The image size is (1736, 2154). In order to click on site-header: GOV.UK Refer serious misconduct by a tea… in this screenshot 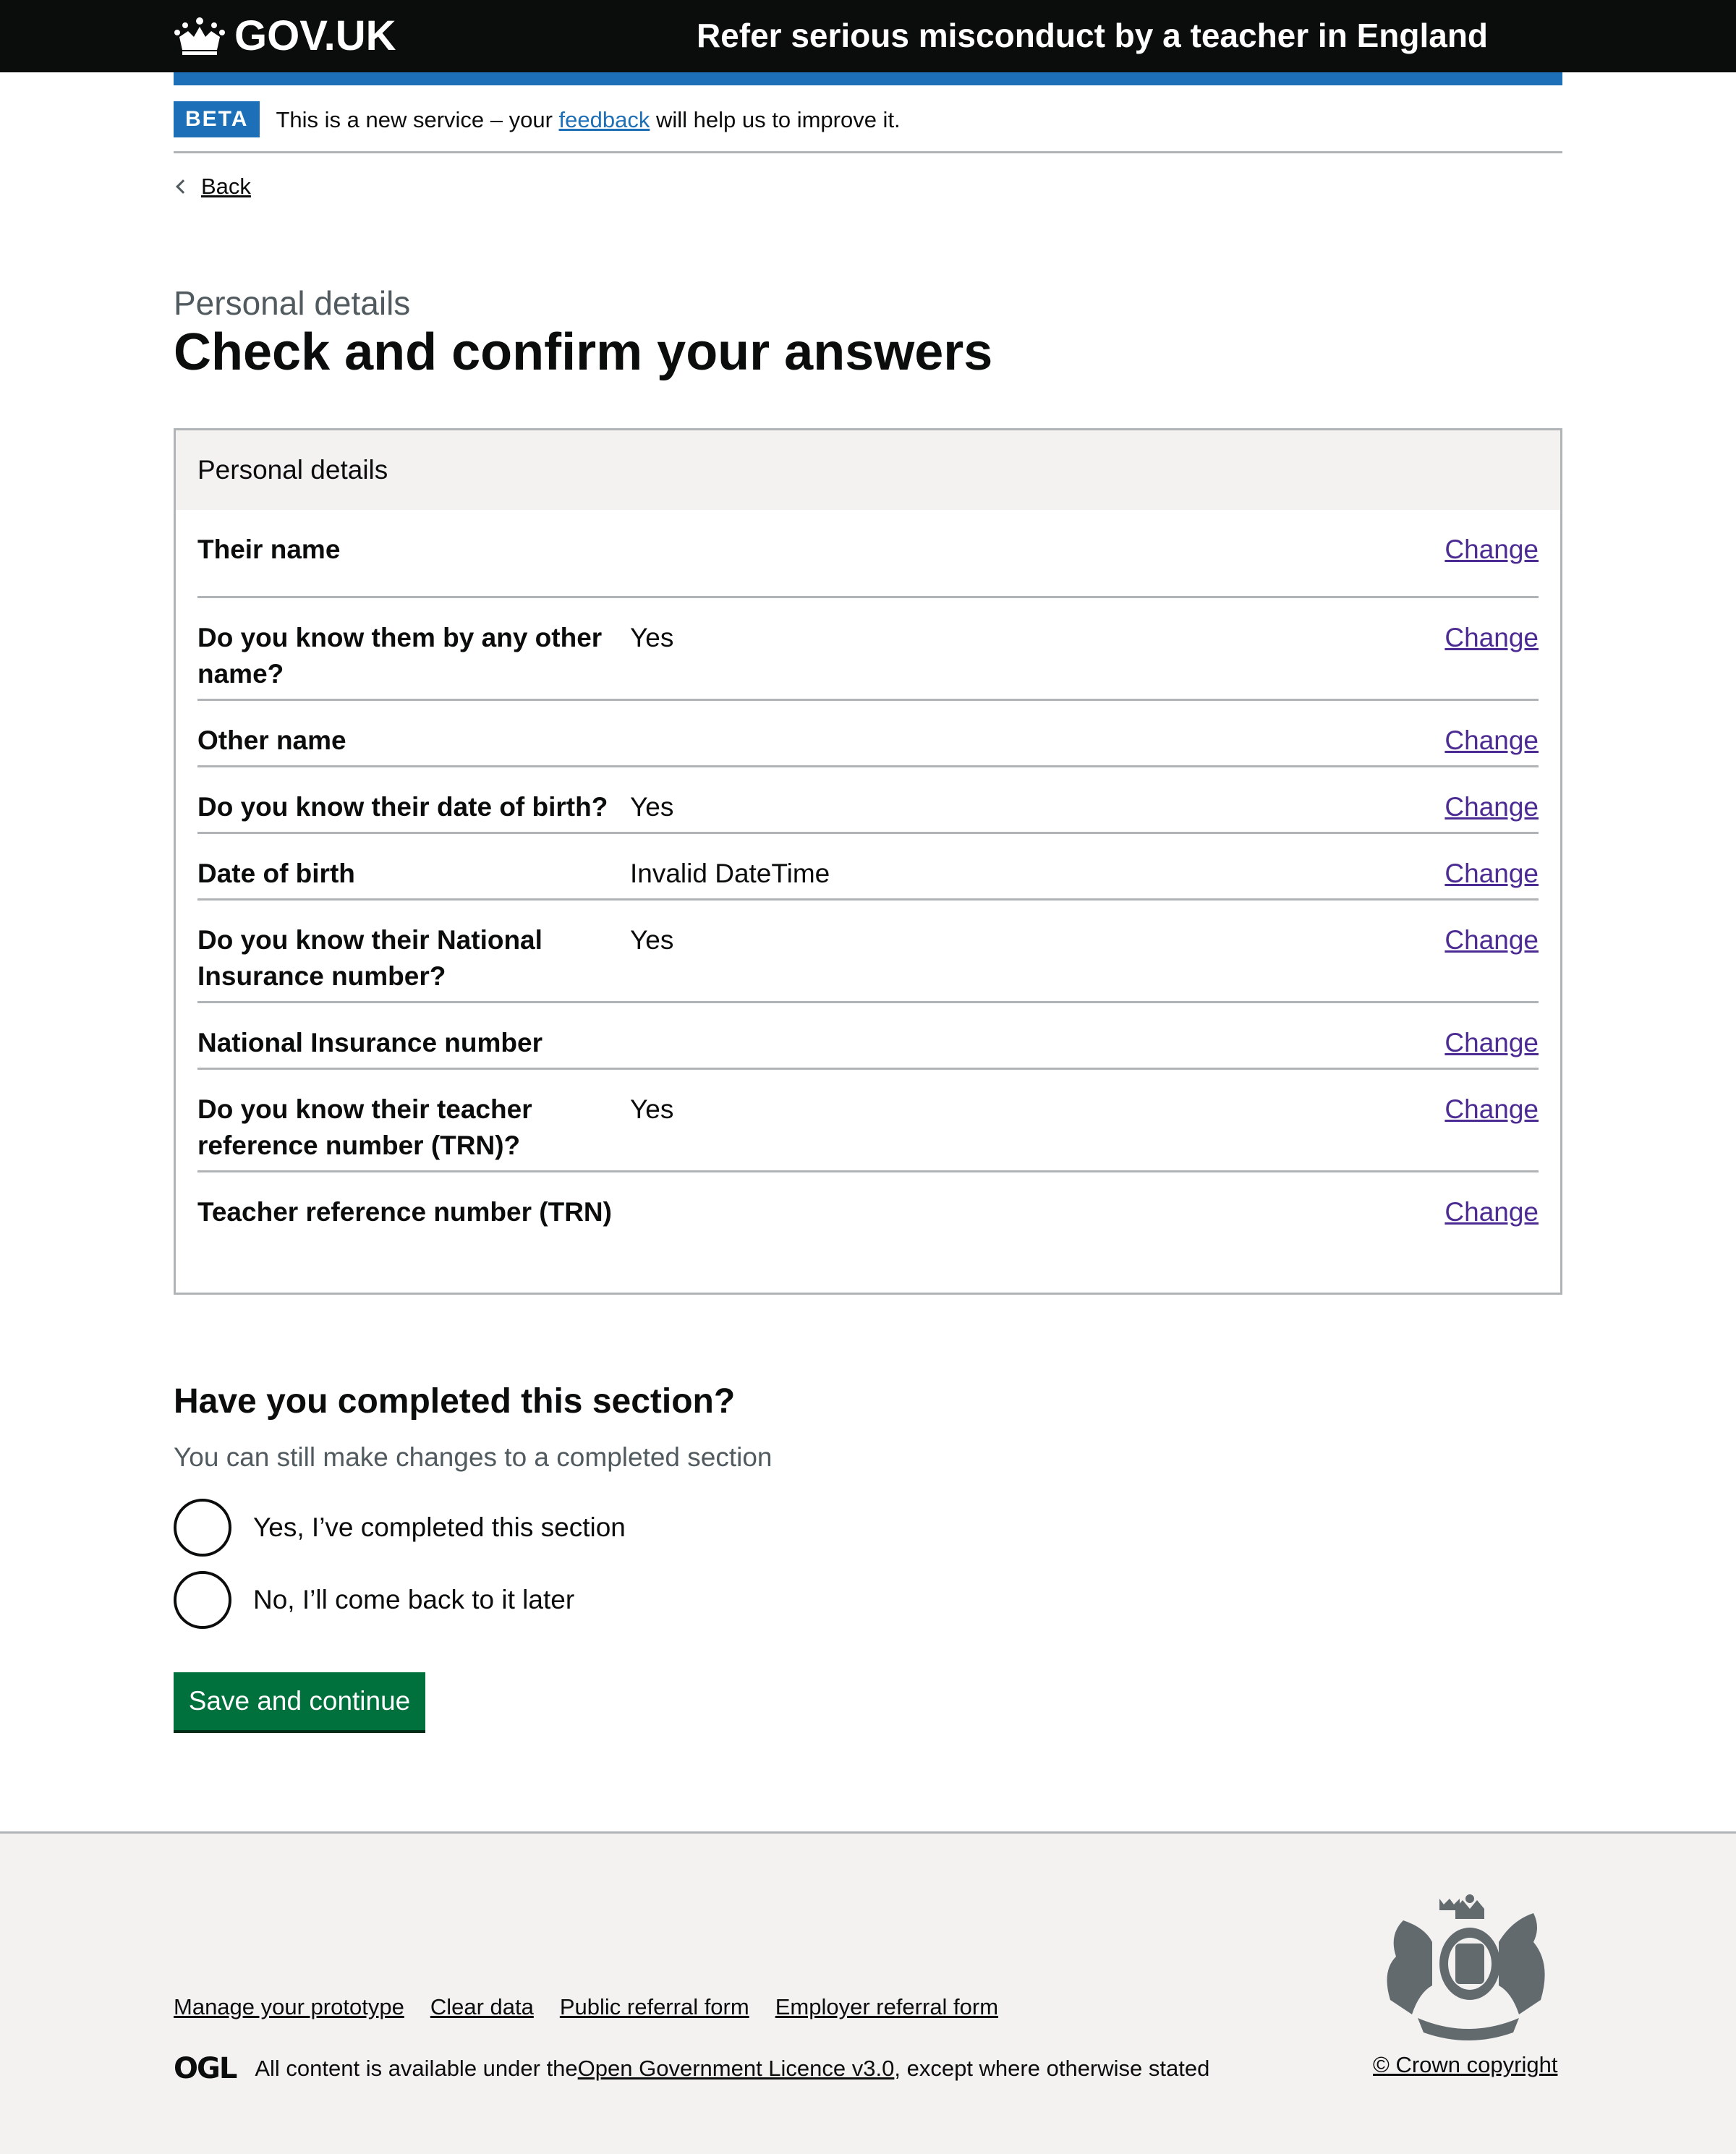, I will do `click(868, 36)`.